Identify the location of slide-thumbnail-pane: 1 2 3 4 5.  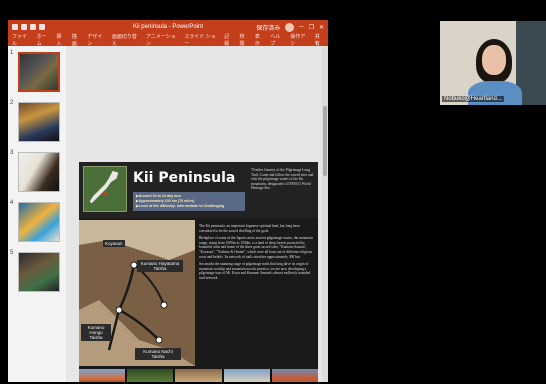
(37, 214).